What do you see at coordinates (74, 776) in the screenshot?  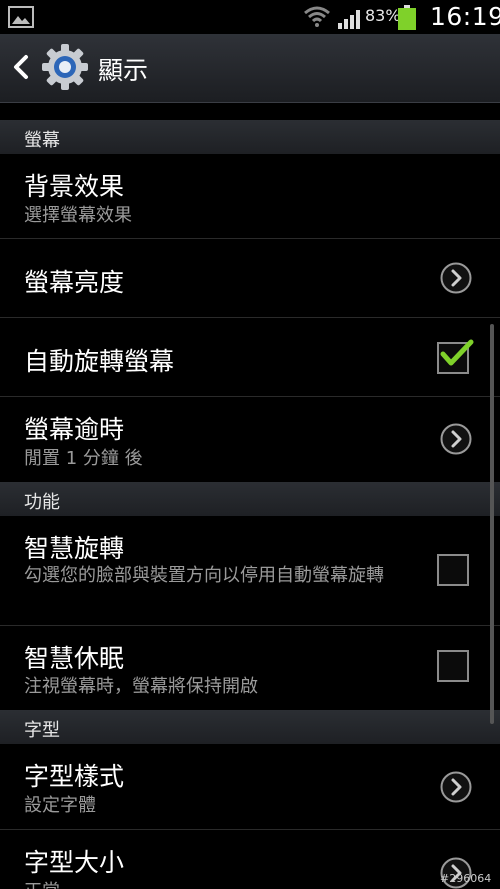 I see `item-title: 字型樣式` at bounding box center [74, 776].